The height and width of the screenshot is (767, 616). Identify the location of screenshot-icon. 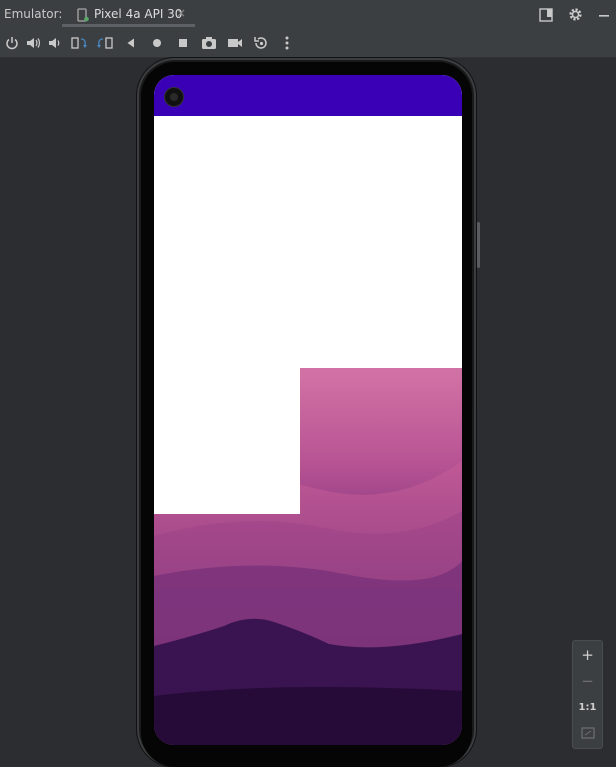
(209, 43).